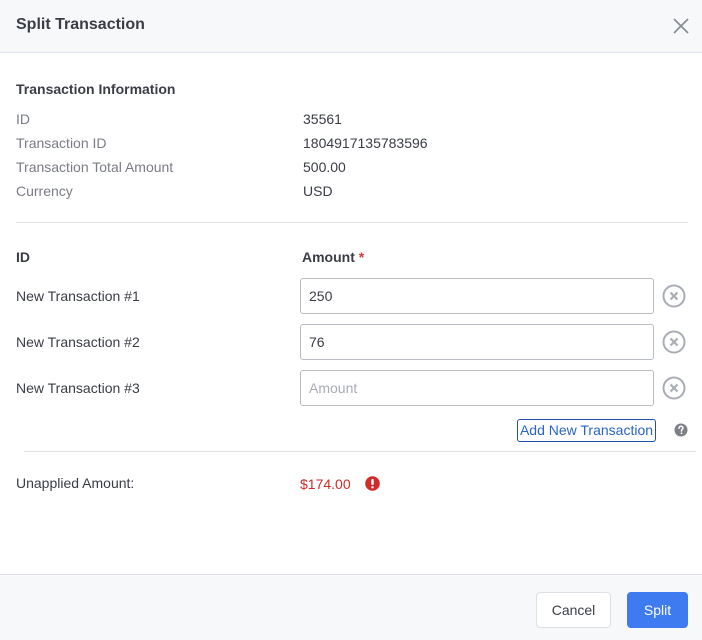 The width and height of the screenshot is (702, 640). I want to click on info-value: USD, so click(318, 191).